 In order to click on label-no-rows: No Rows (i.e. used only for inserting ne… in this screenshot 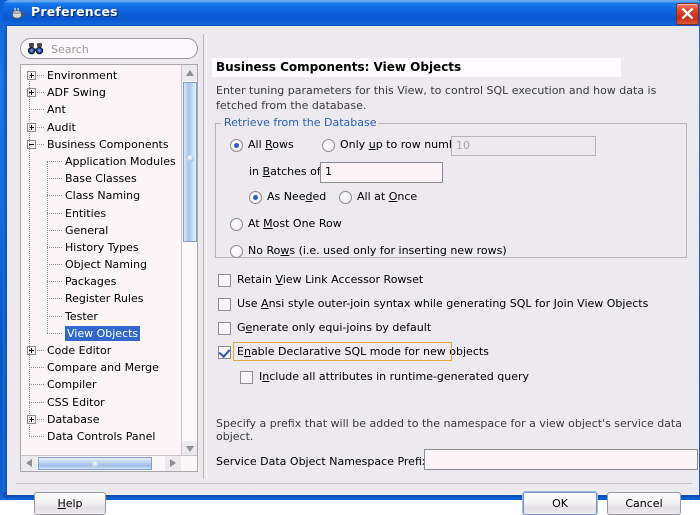, I will do `click(377, 250)`.